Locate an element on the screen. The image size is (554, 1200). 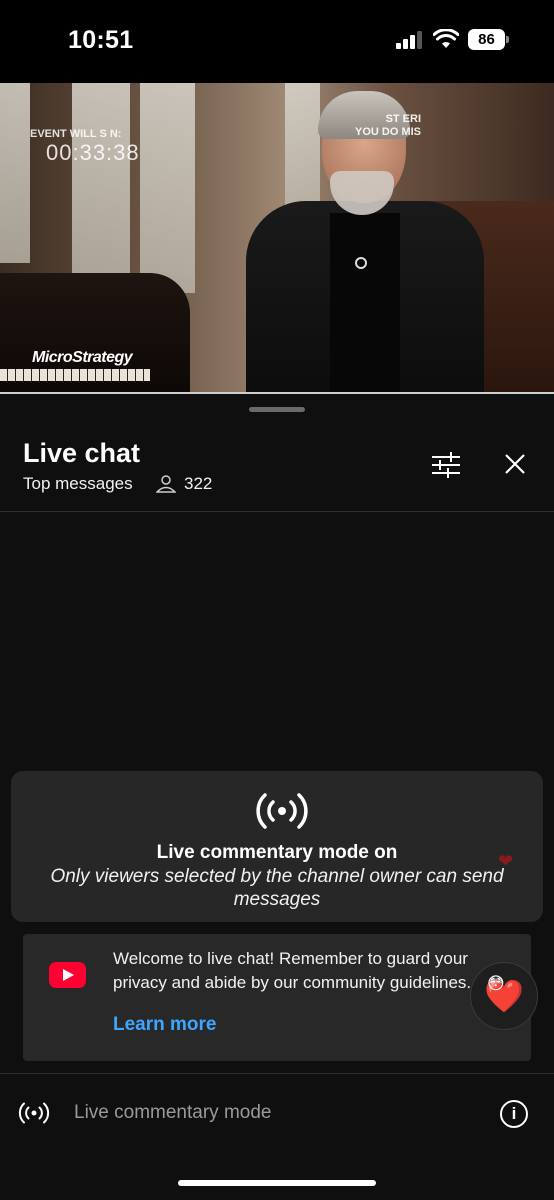
info-icon: i is located at coordinates (514, 1114).